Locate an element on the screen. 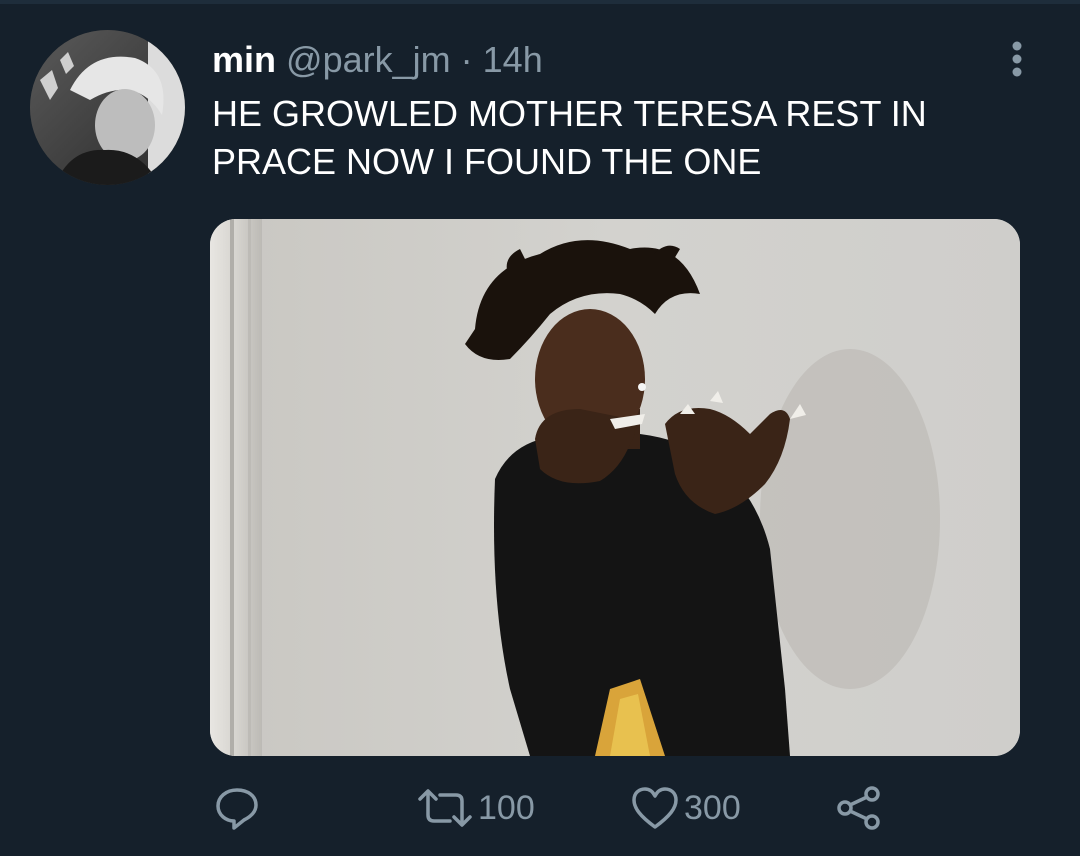 This screenshot has width=1080, height=856. share-button is located at coordinates (859, 808).